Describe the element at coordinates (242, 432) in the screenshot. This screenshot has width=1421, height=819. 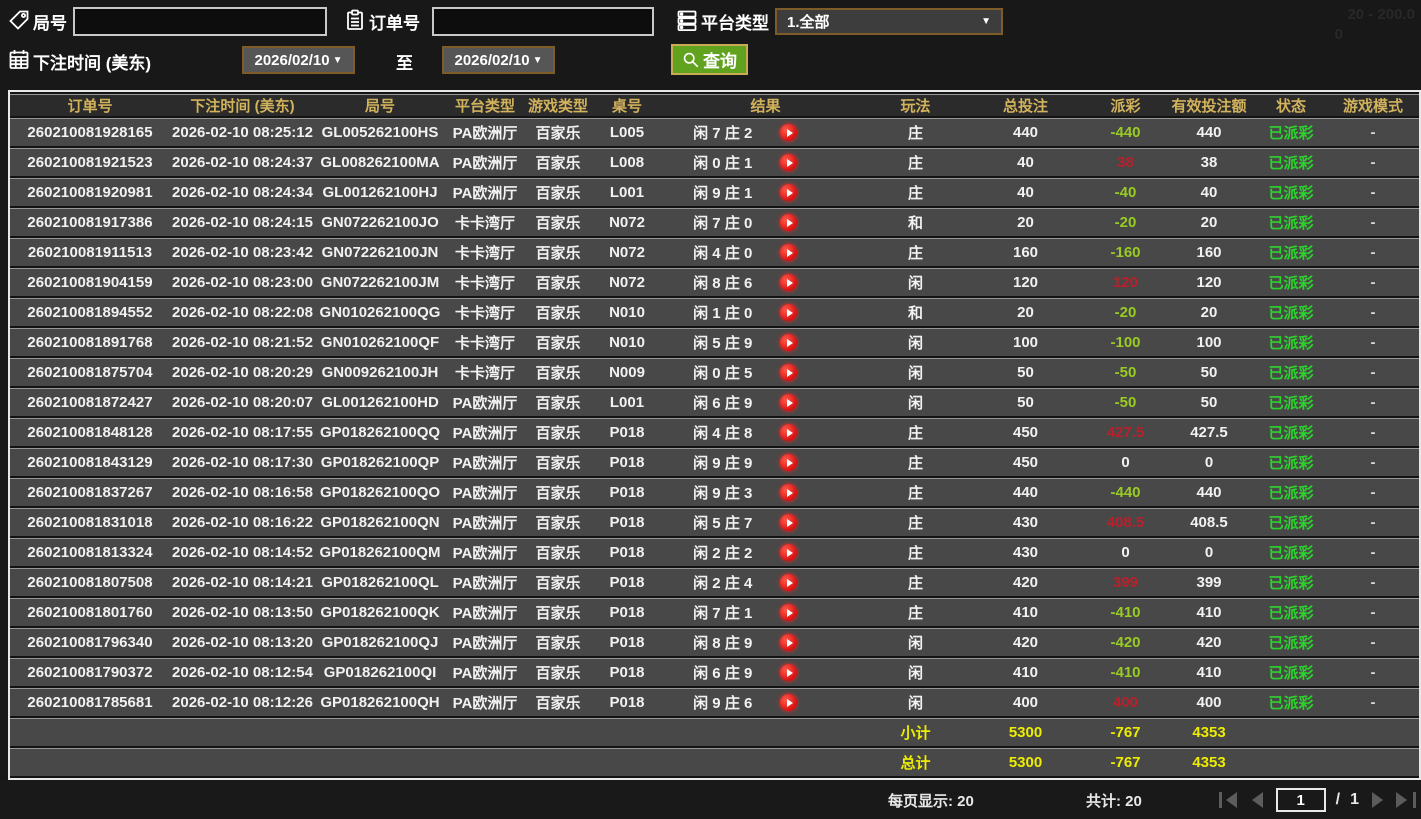
I see `cell-bet-time: 2026-02-10 08:17:55` at that location.